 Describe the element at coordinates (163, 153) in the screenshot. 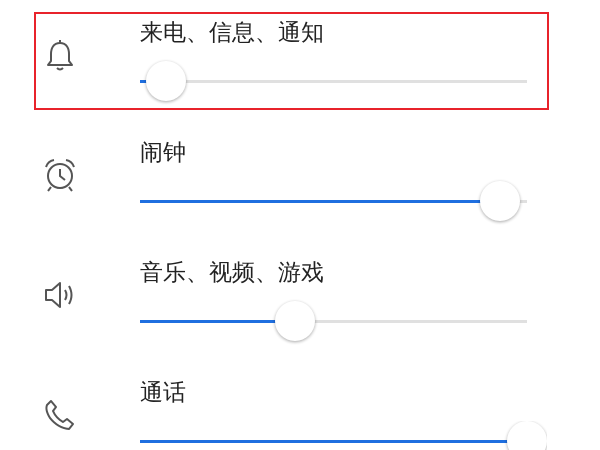

I see `volume-label: 闹钟` at that location.